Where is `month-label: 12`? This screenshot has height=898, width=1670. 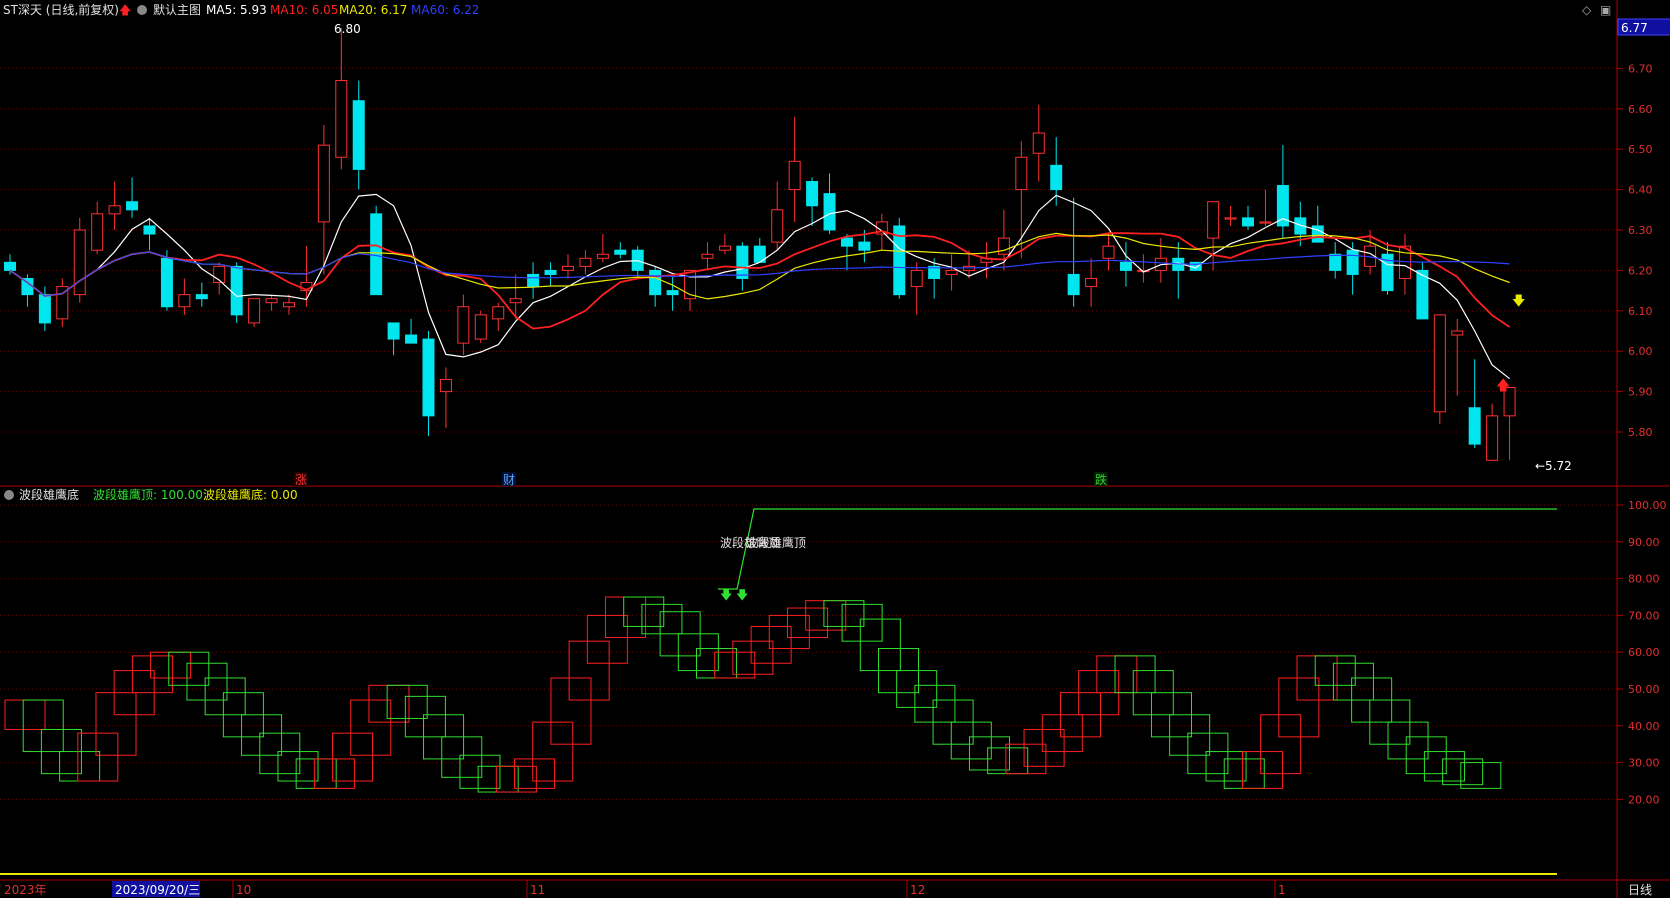 month-label: 12 is located at coordinates (917, 890).